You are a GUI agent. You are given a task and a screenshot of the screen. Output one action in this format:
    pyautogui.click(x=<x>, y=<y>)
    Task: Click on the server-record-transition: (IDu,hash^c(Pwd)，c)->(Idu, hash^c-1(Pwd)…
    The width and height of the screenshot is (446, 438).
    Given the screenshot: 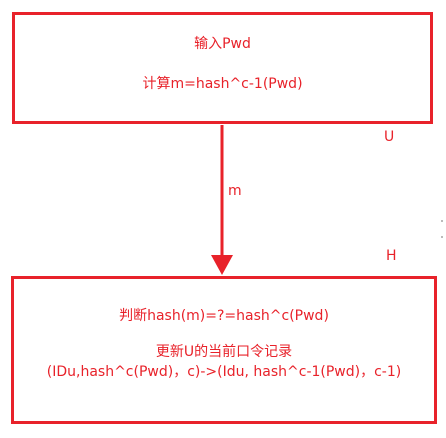 What is the action you would take?
    pyautogui.click(x=224, y=372)
    